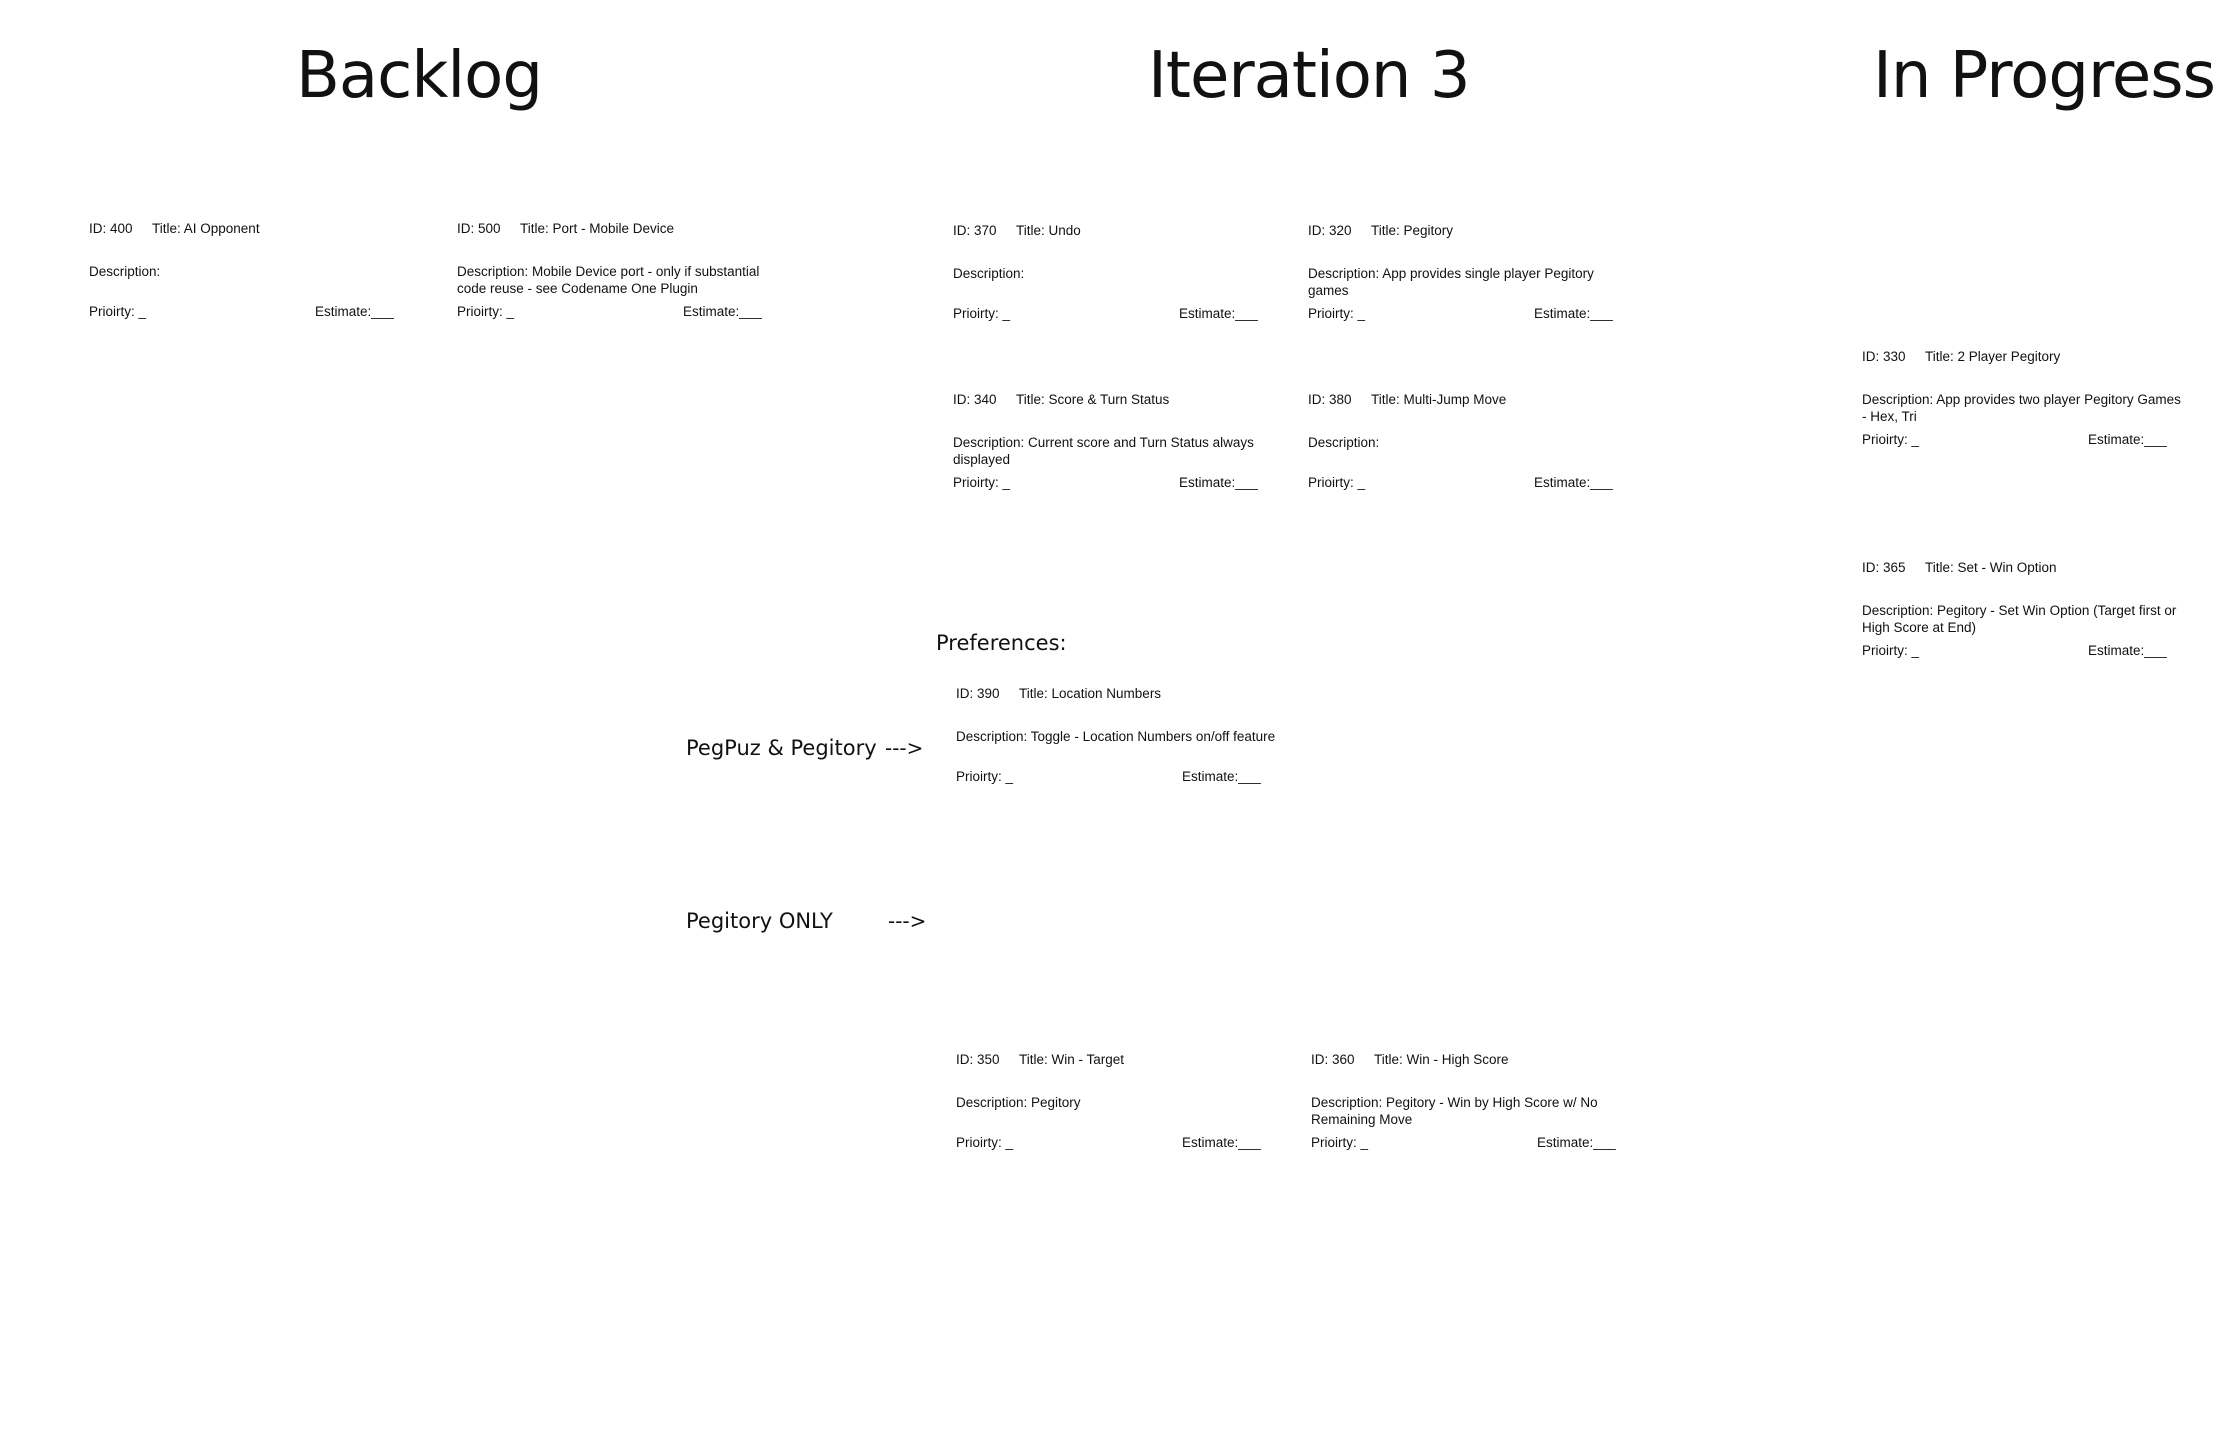  I want to click on iteration-heading: Iteration 3, so click(1309, 76).